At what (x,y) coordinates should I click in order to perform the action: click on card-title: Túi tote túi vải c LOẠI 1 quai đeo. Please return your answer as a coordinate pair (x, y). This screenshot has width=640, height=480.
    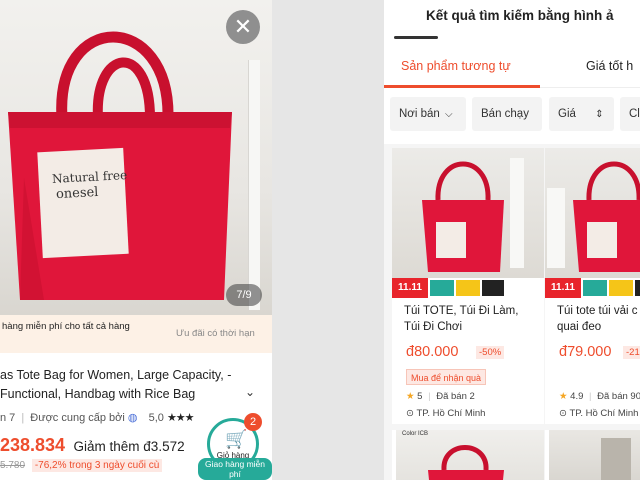
    Looking at the image, I should click on (598, 319).